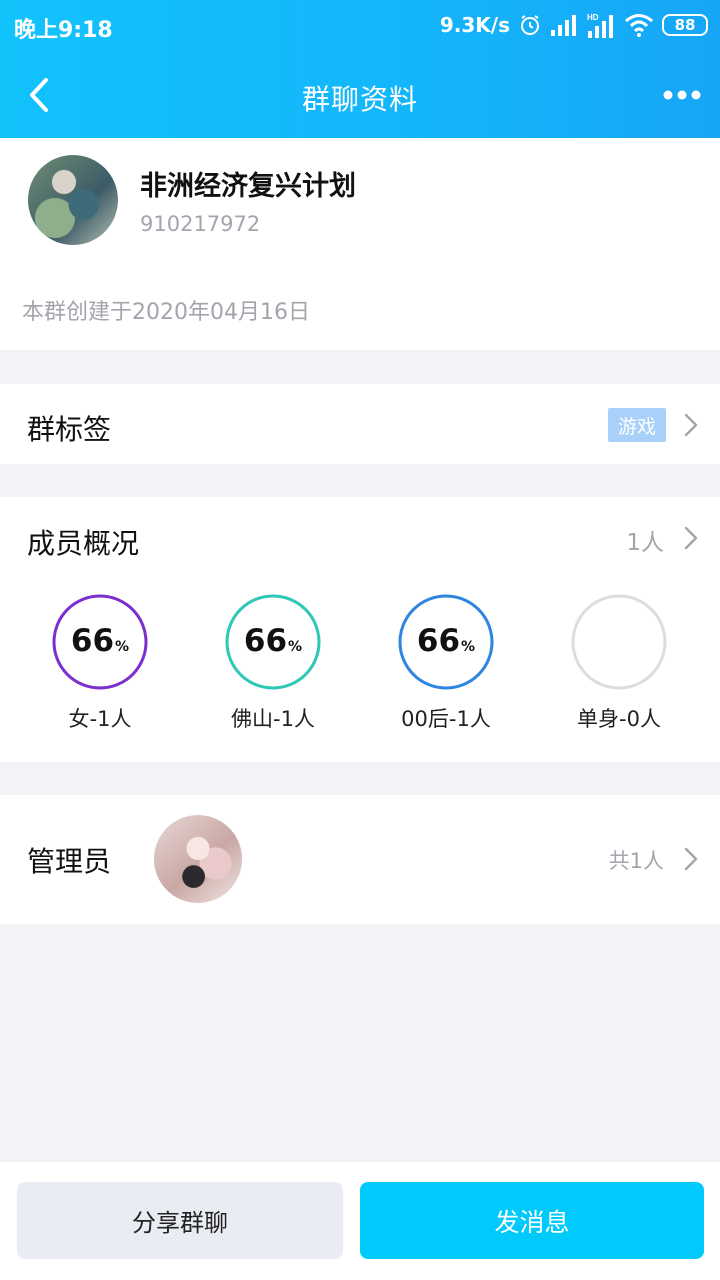 The width and height of the screenshot is (720, 1280). What do you see at coordinates (360, 424) in the screenshot?
I see `group-tags-row: 群标签 游戏` at bounding box center [360, 424].